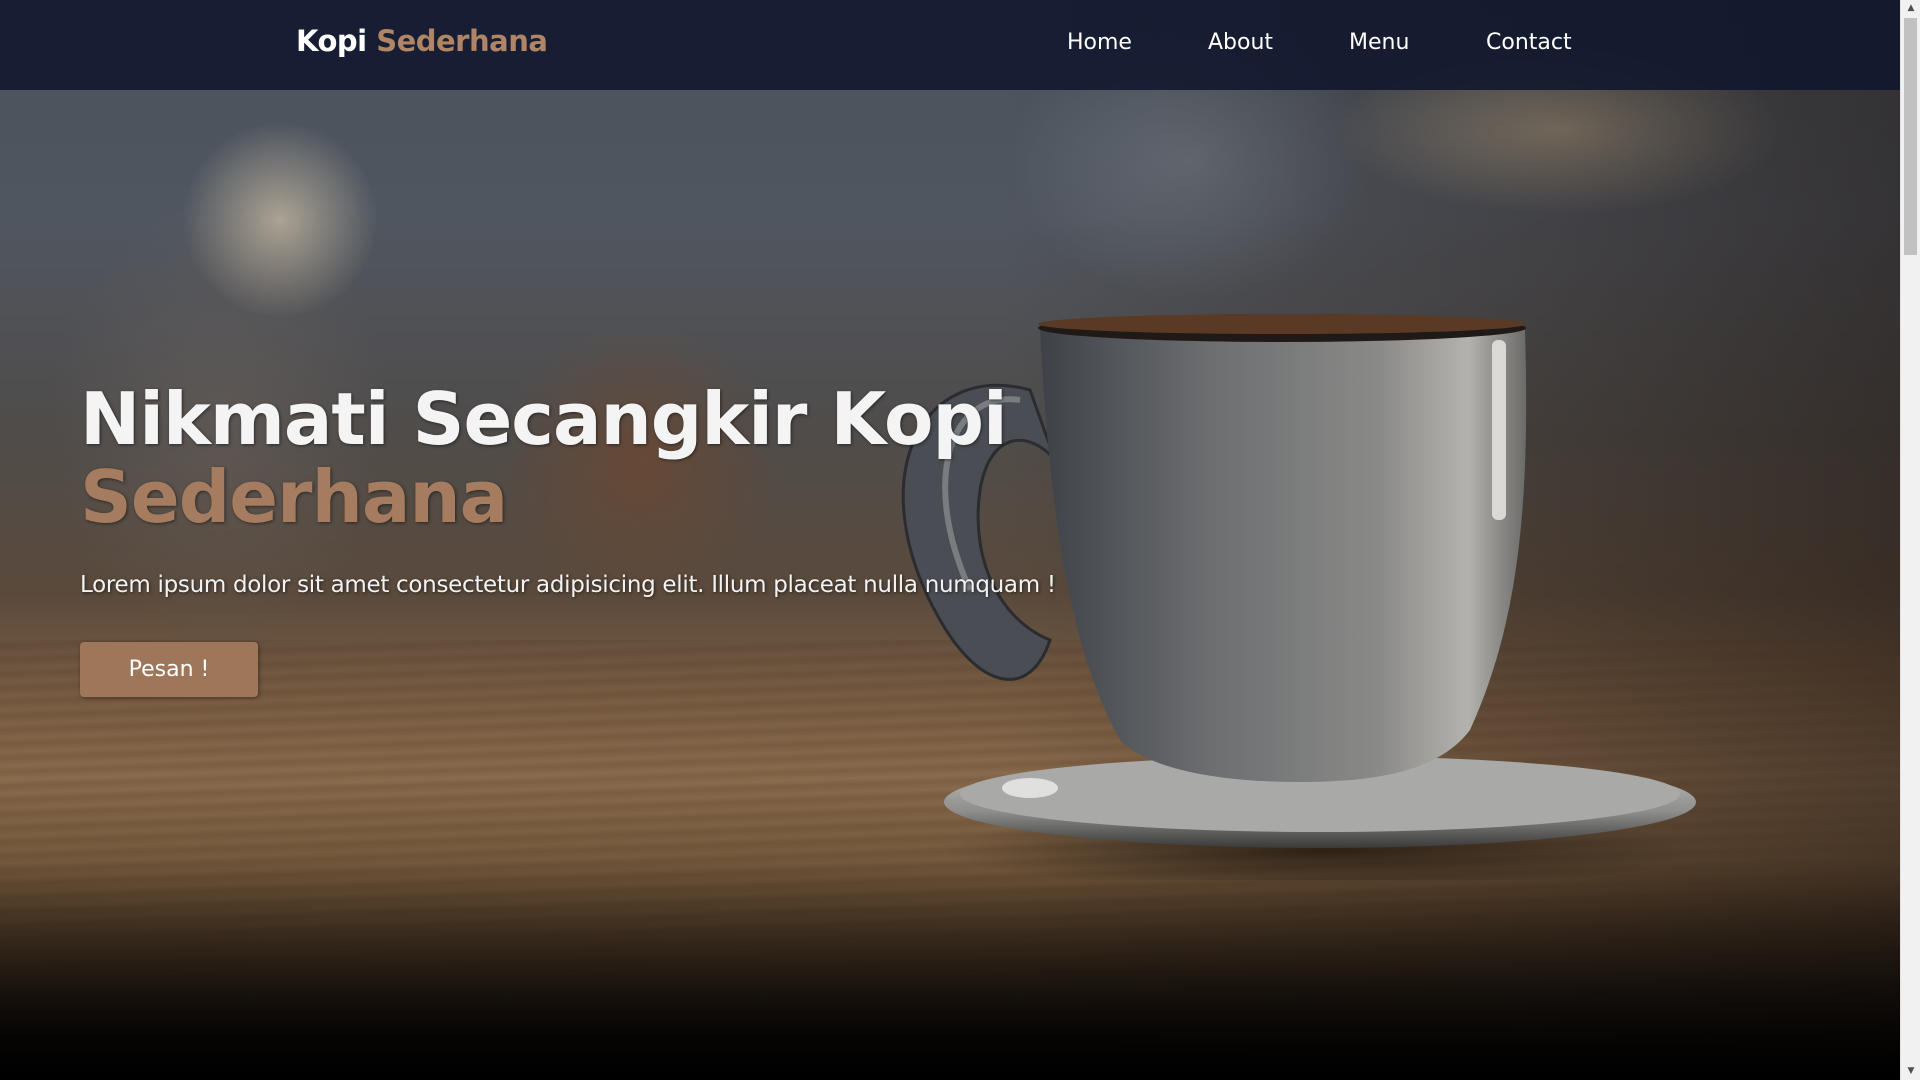 This screenshot has height=1080, width=1920. I want to click on scroll-up-arrow-icon: ▲, so click(1910, 8).